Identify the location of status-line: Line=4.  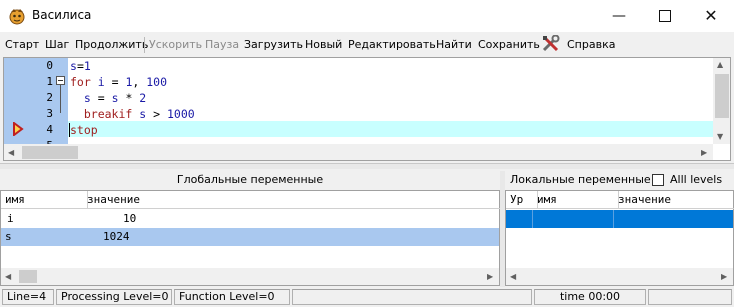
(28, 297).